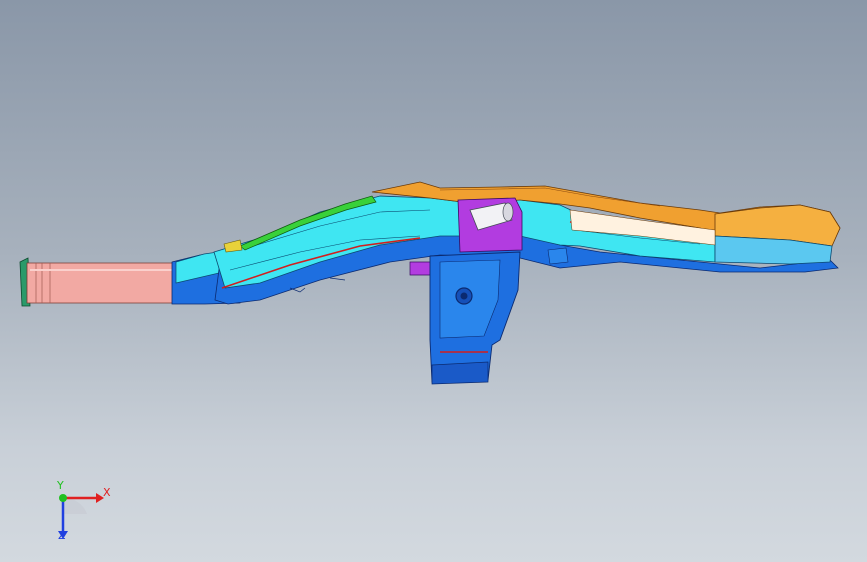  I want to click on clip-right, so click(558, 256).